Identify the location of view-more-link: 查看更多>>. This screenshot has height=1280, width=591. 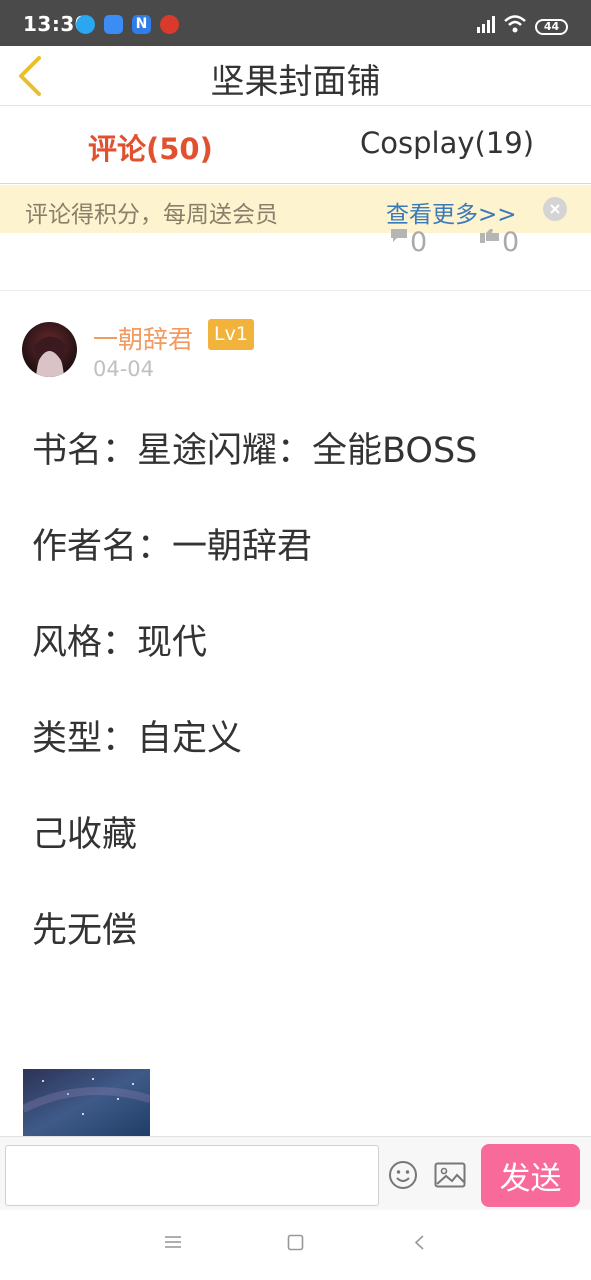
(451, 212).